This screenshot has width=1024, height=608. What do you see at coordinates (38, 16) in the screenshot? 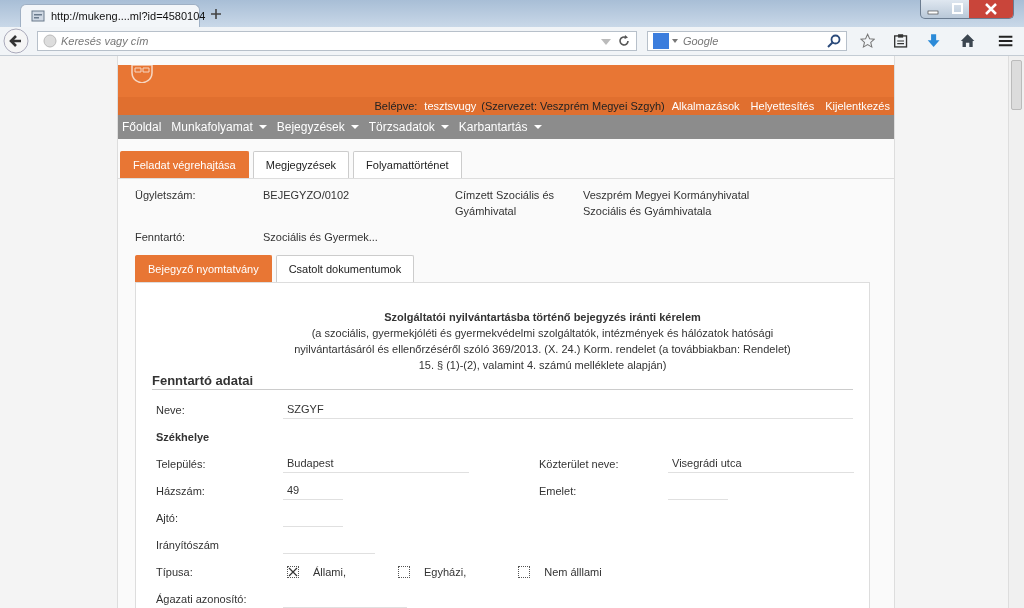
I see `page-icon` at bounding box center [38, 16].